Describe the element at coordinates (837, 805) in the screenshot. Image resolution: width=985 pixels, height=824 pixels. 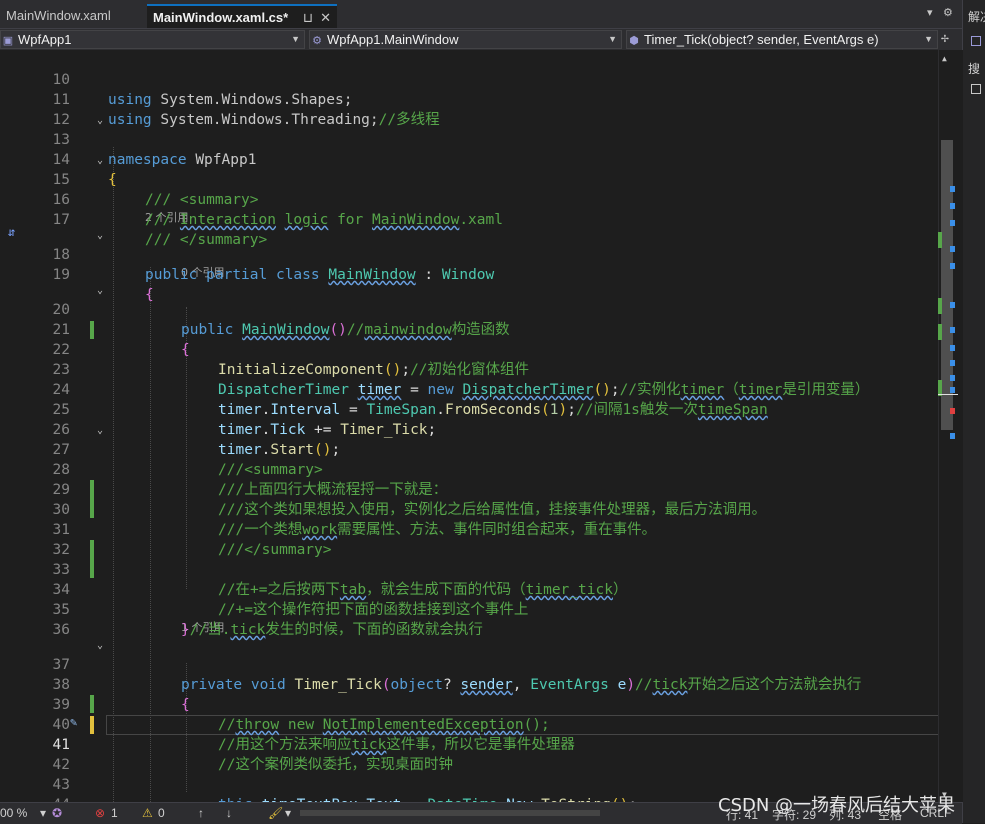
I see `watermark-text: CSDN @一场春风后结大苹果` at that location.